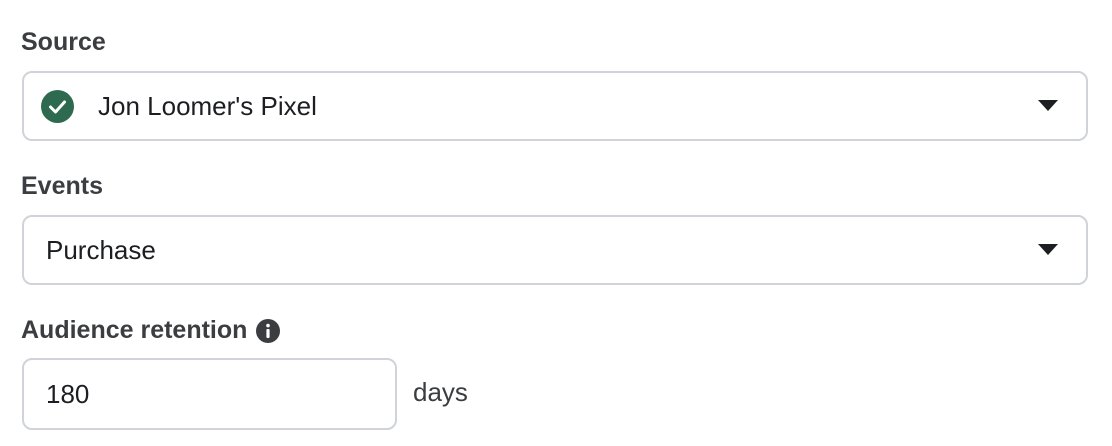  What do you see at coordinates (268, 331) in the screenshot?
I see `info-icon` at bounding box center [268, 331].